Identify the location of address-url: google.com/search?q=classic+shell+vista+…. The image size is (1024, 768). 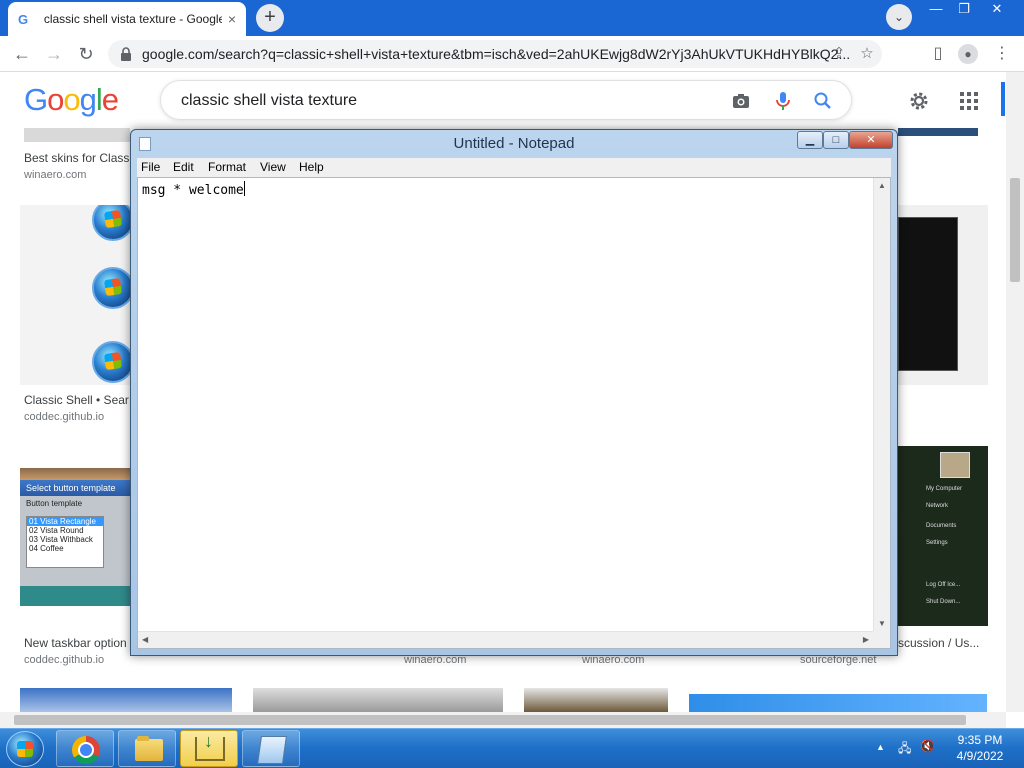
(497, 54).